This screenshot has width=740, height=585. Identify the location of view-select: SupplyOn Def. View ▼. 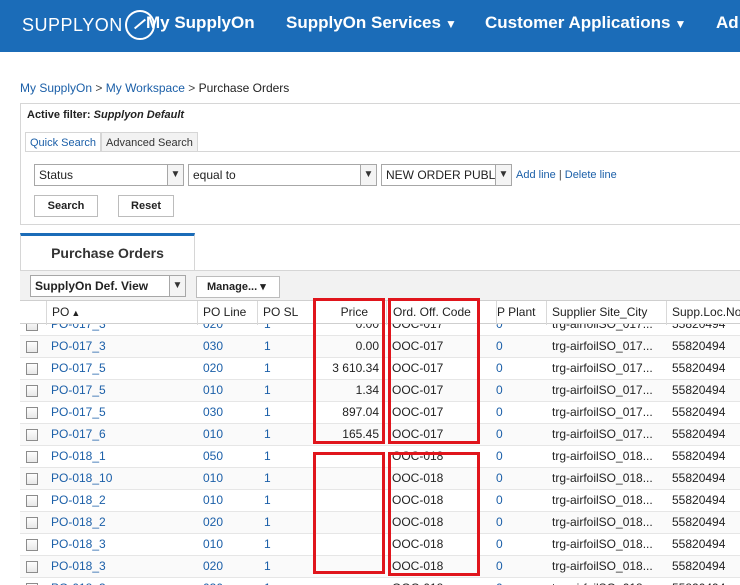
(108, 286).